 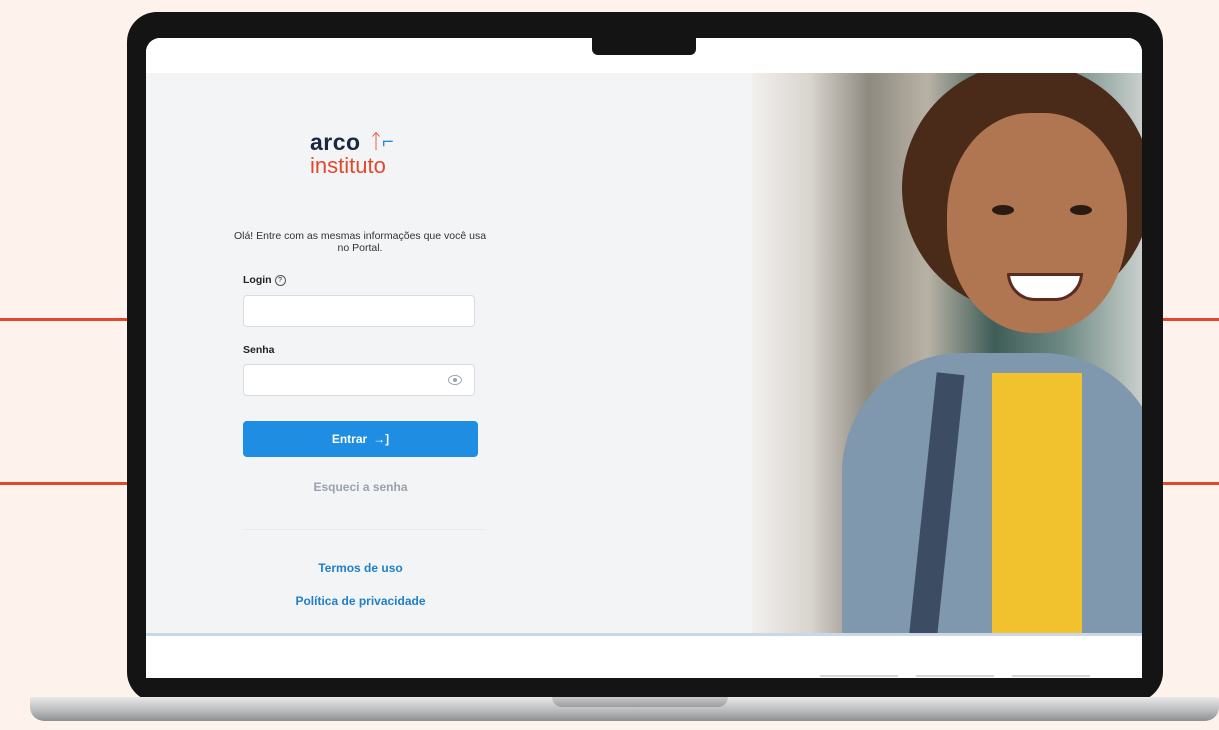 I want to click on logo-mark-icon: ᛏ⌐, so click(x=382, y=142).